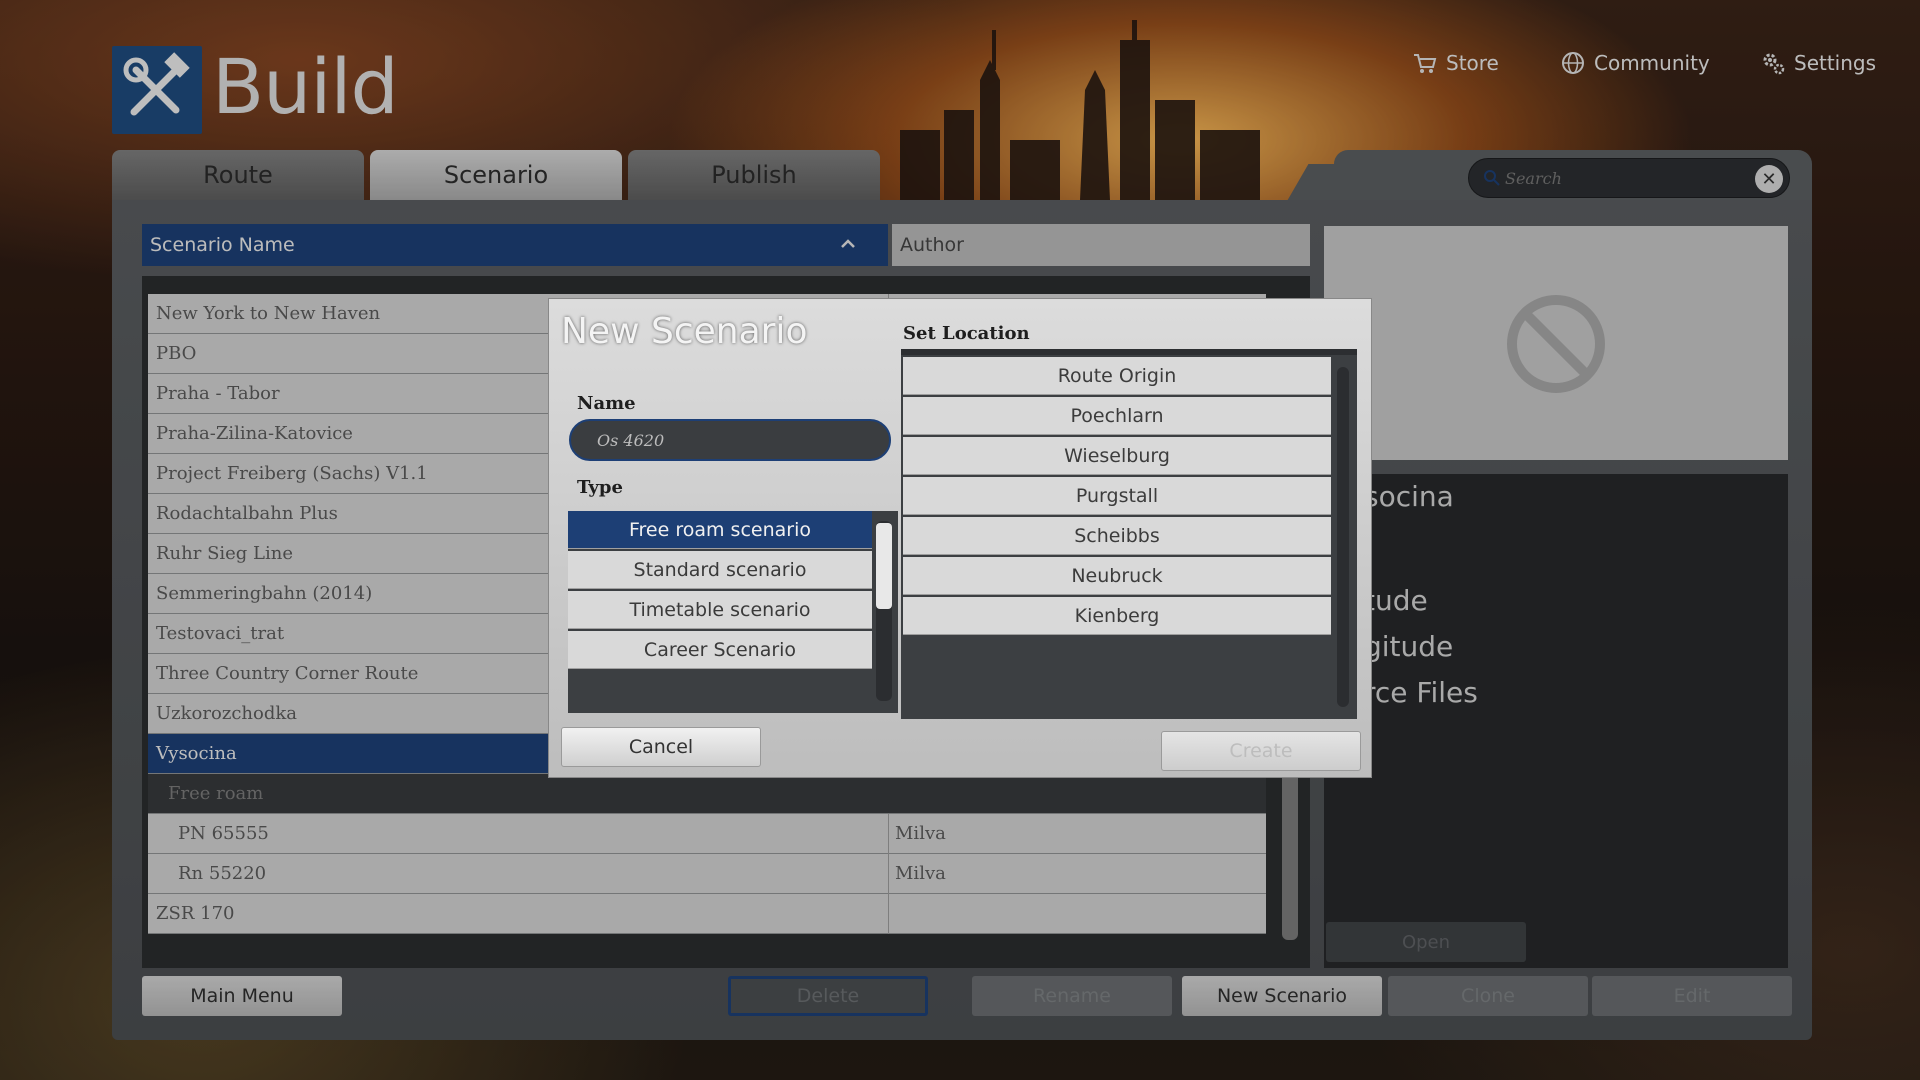  What do you see at coordinates (1261, 751) in the screenshot?
I see `create-button: Create` at bounding box center [1261, 751].